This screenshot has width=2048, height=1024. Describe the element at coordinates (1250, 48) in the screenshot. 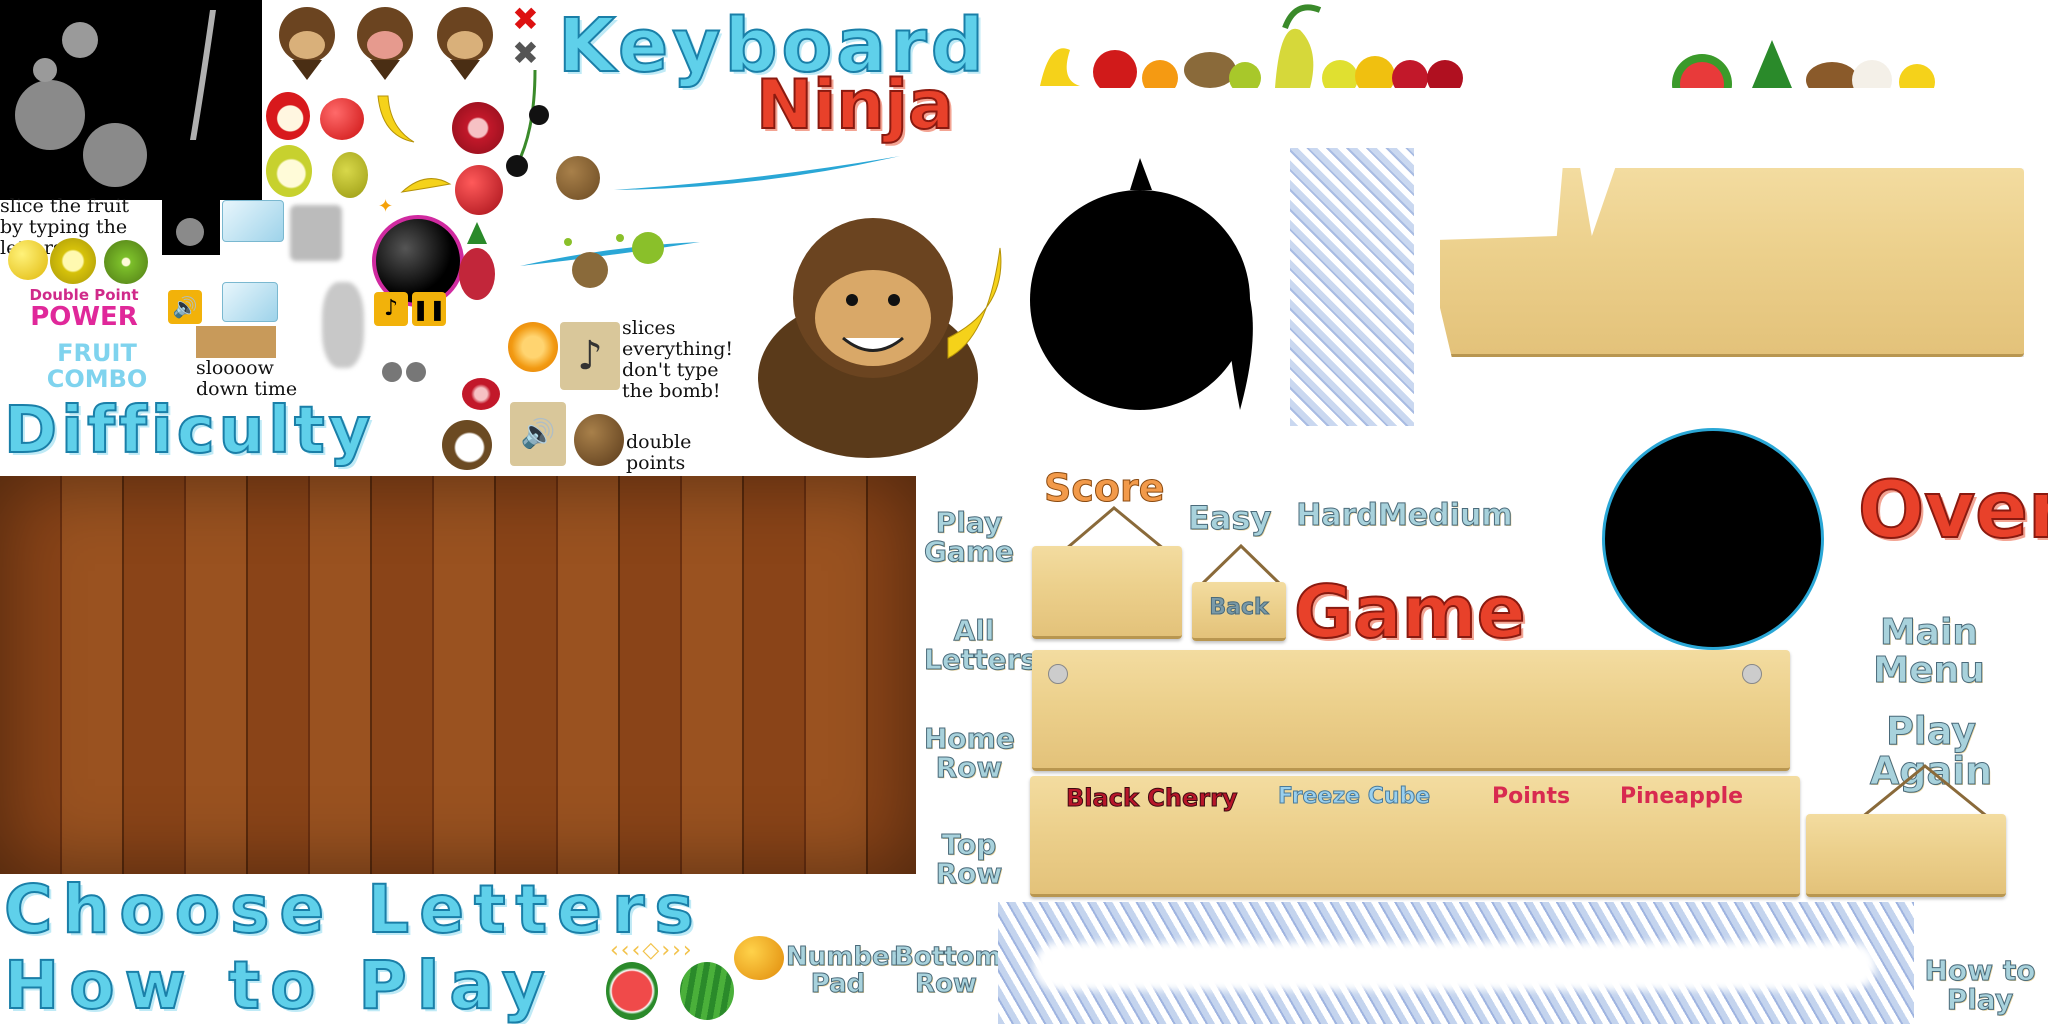

I see `fruit-banner-left` at that location.